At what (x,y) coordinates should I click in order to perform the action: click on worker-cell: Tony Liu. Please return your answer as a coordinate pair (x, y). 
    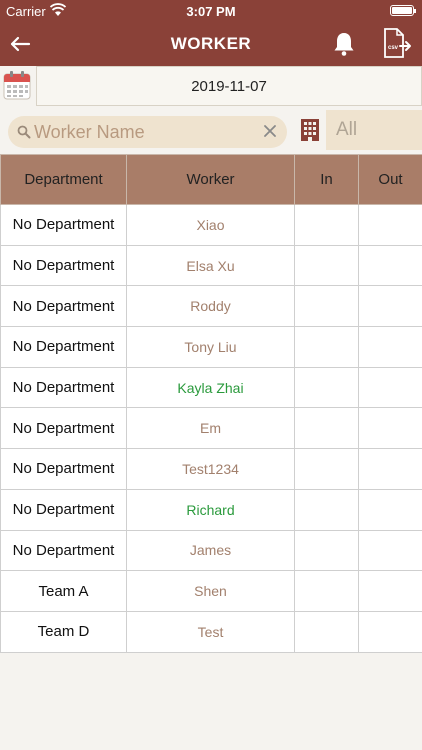
    Looking at the image, I should click on (210, 347).